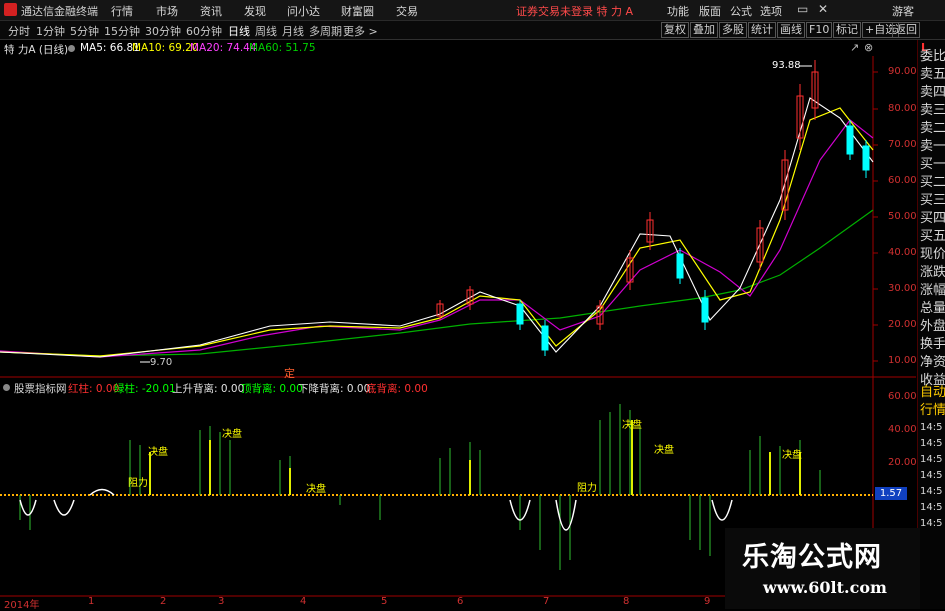 The height and width of the screenshot is (611, 945). I want to click on panel-item-ask1: 卖一, so click(932, 147).